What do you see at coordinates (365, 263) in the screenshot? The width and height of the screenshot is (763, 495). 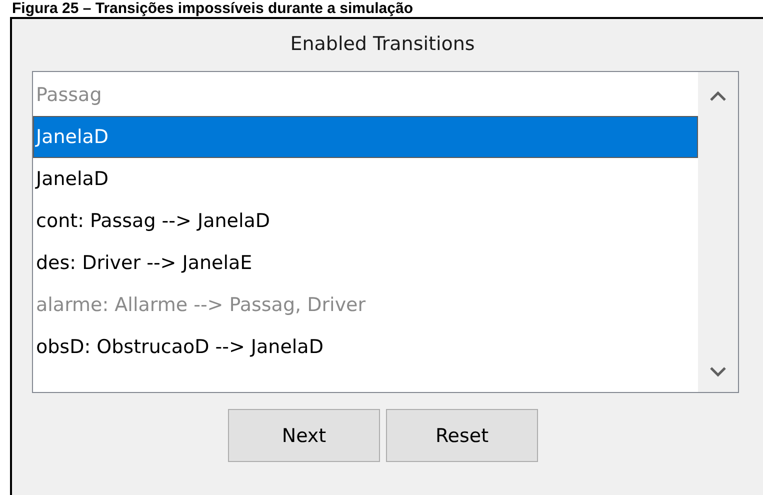 I see `transition-item: des: Driver --> JanelaE` at bounding box center [365, 263].